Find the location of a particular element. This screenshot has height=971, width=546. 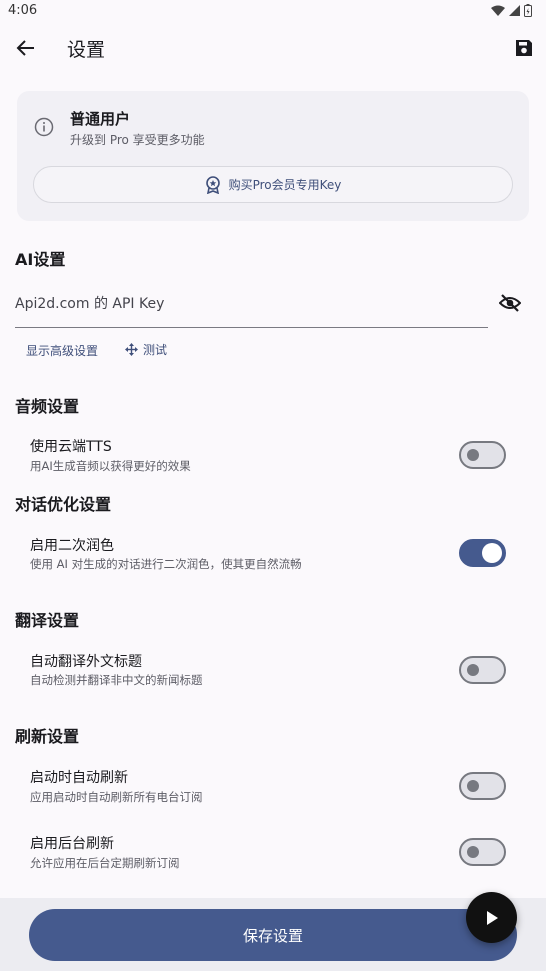

floppy-disk-icon is located at coordinates (524, 48).